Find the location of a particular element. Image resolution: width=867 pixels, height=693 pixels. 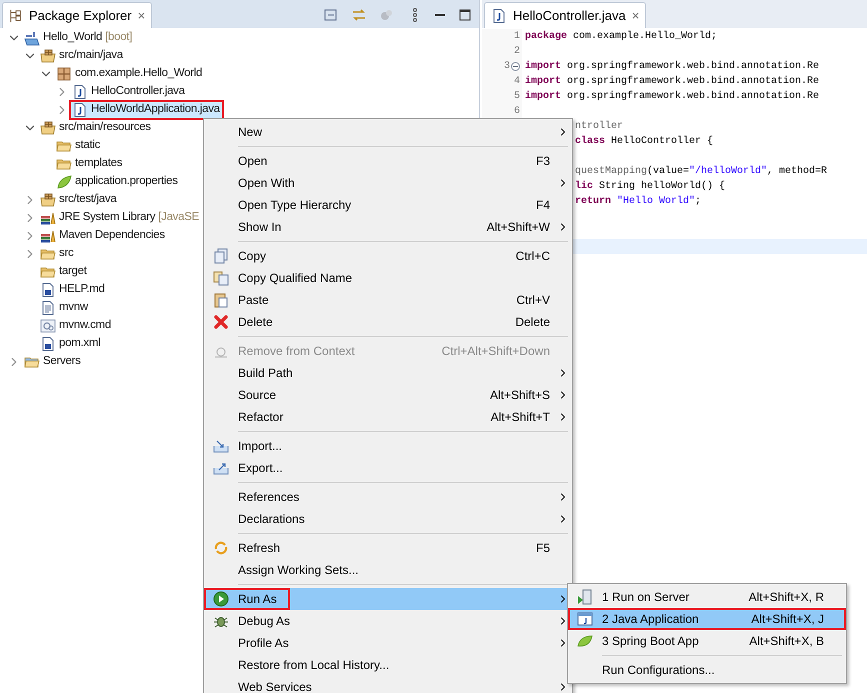

collapse-fold-icon is located at coordinates (515, 66).